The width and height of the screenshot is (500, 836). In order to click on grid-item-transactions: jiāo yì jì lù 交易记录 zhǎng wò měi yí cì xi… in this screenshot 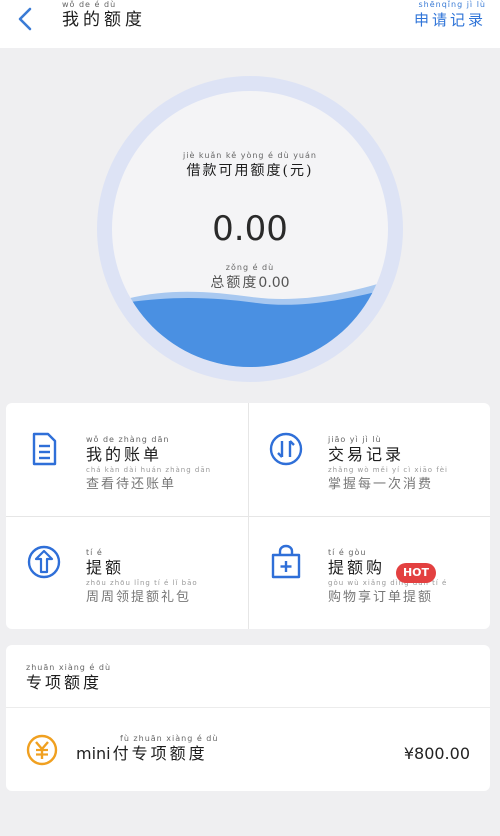, I will do `click(369, 459)`.